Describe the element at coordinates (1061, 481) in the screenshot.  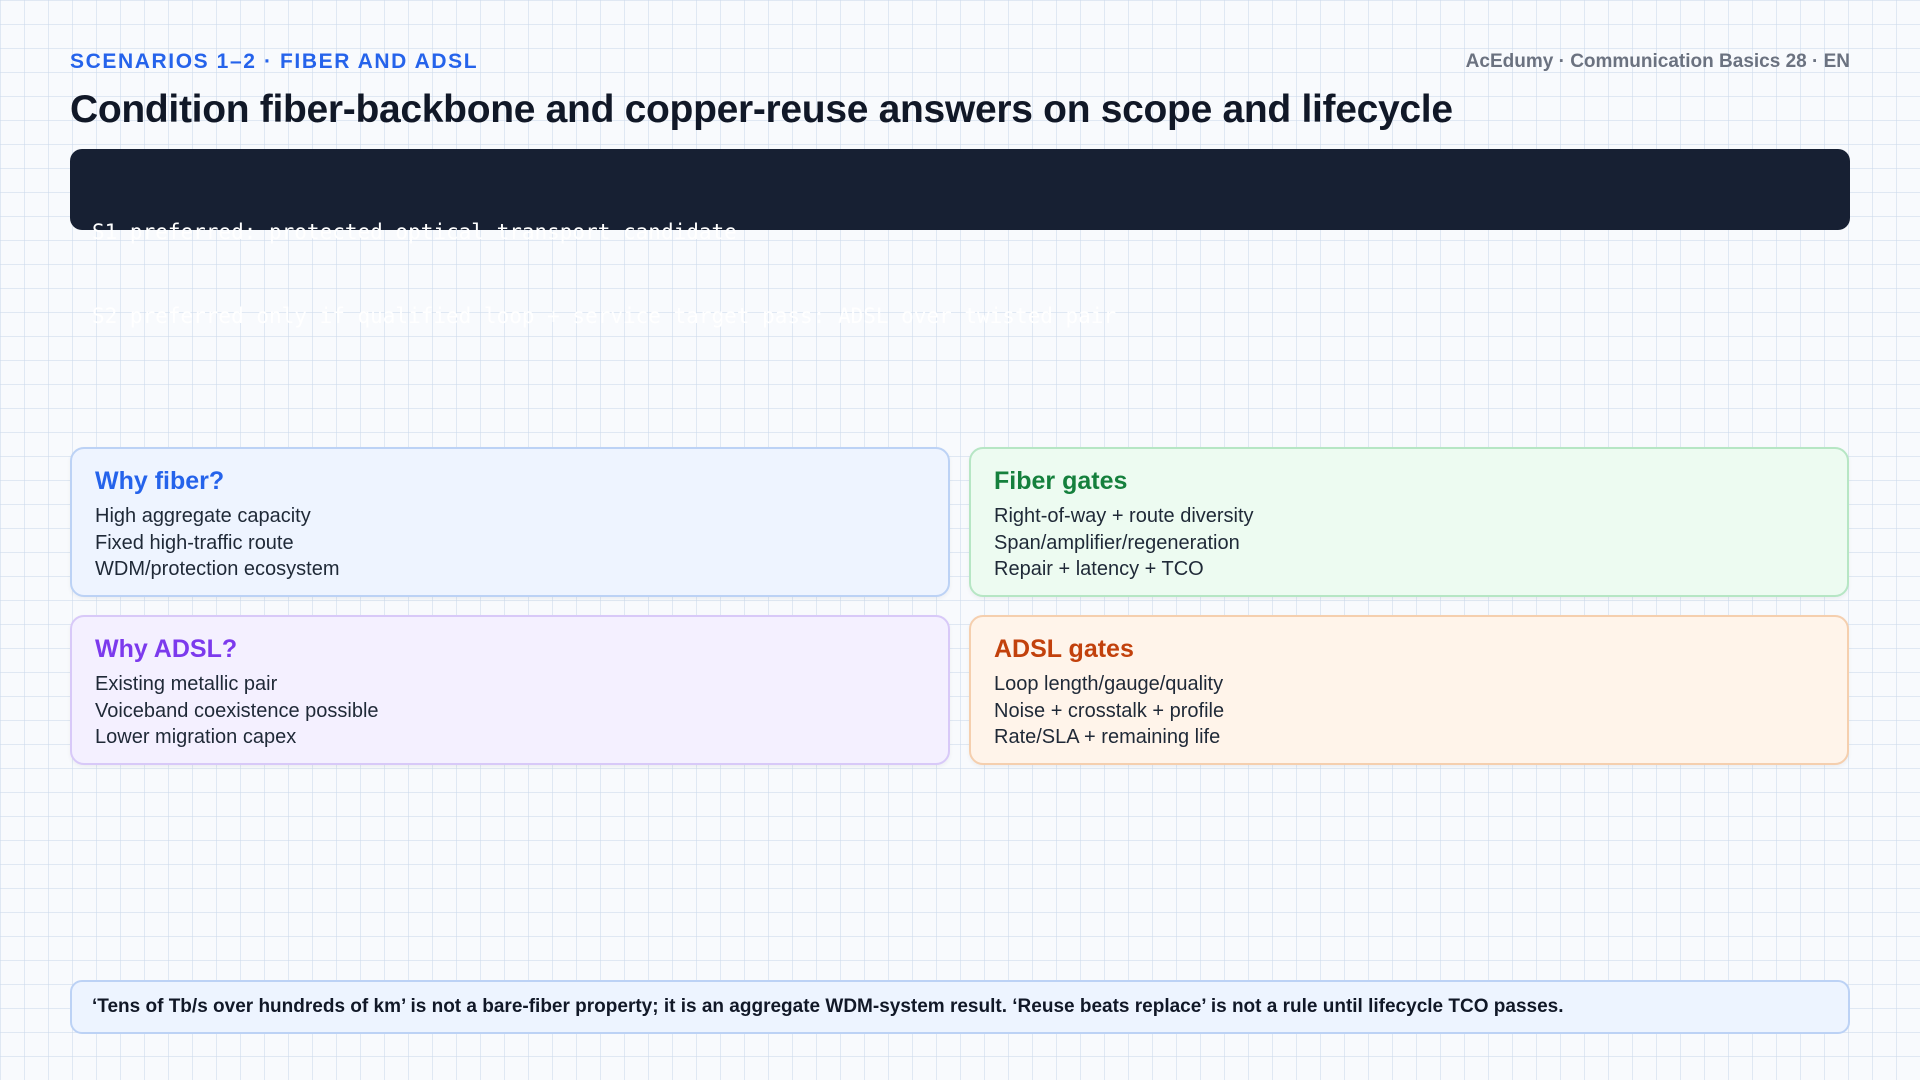
I see `card-title: Fiber gates` at that location.